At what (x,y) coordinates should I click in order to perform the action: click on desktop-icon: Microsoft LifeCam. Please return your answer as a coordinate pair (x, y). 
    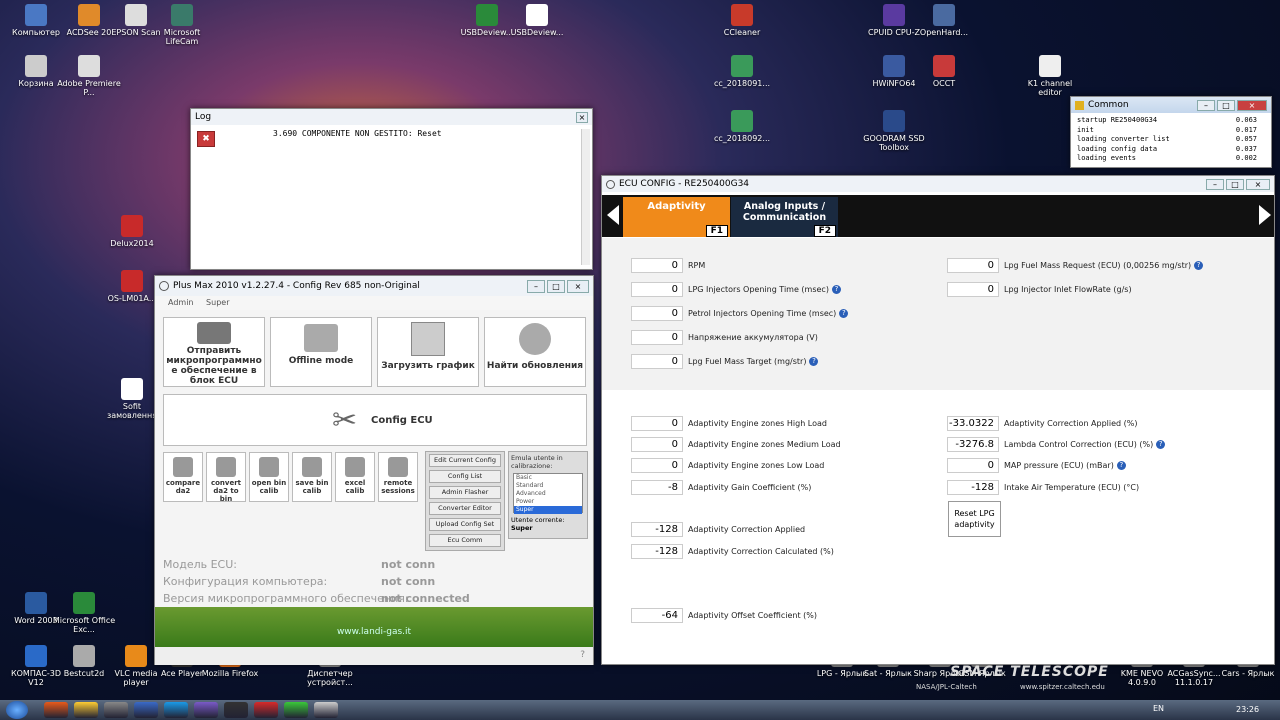
    Looking at the image, I should click on (182, 25).